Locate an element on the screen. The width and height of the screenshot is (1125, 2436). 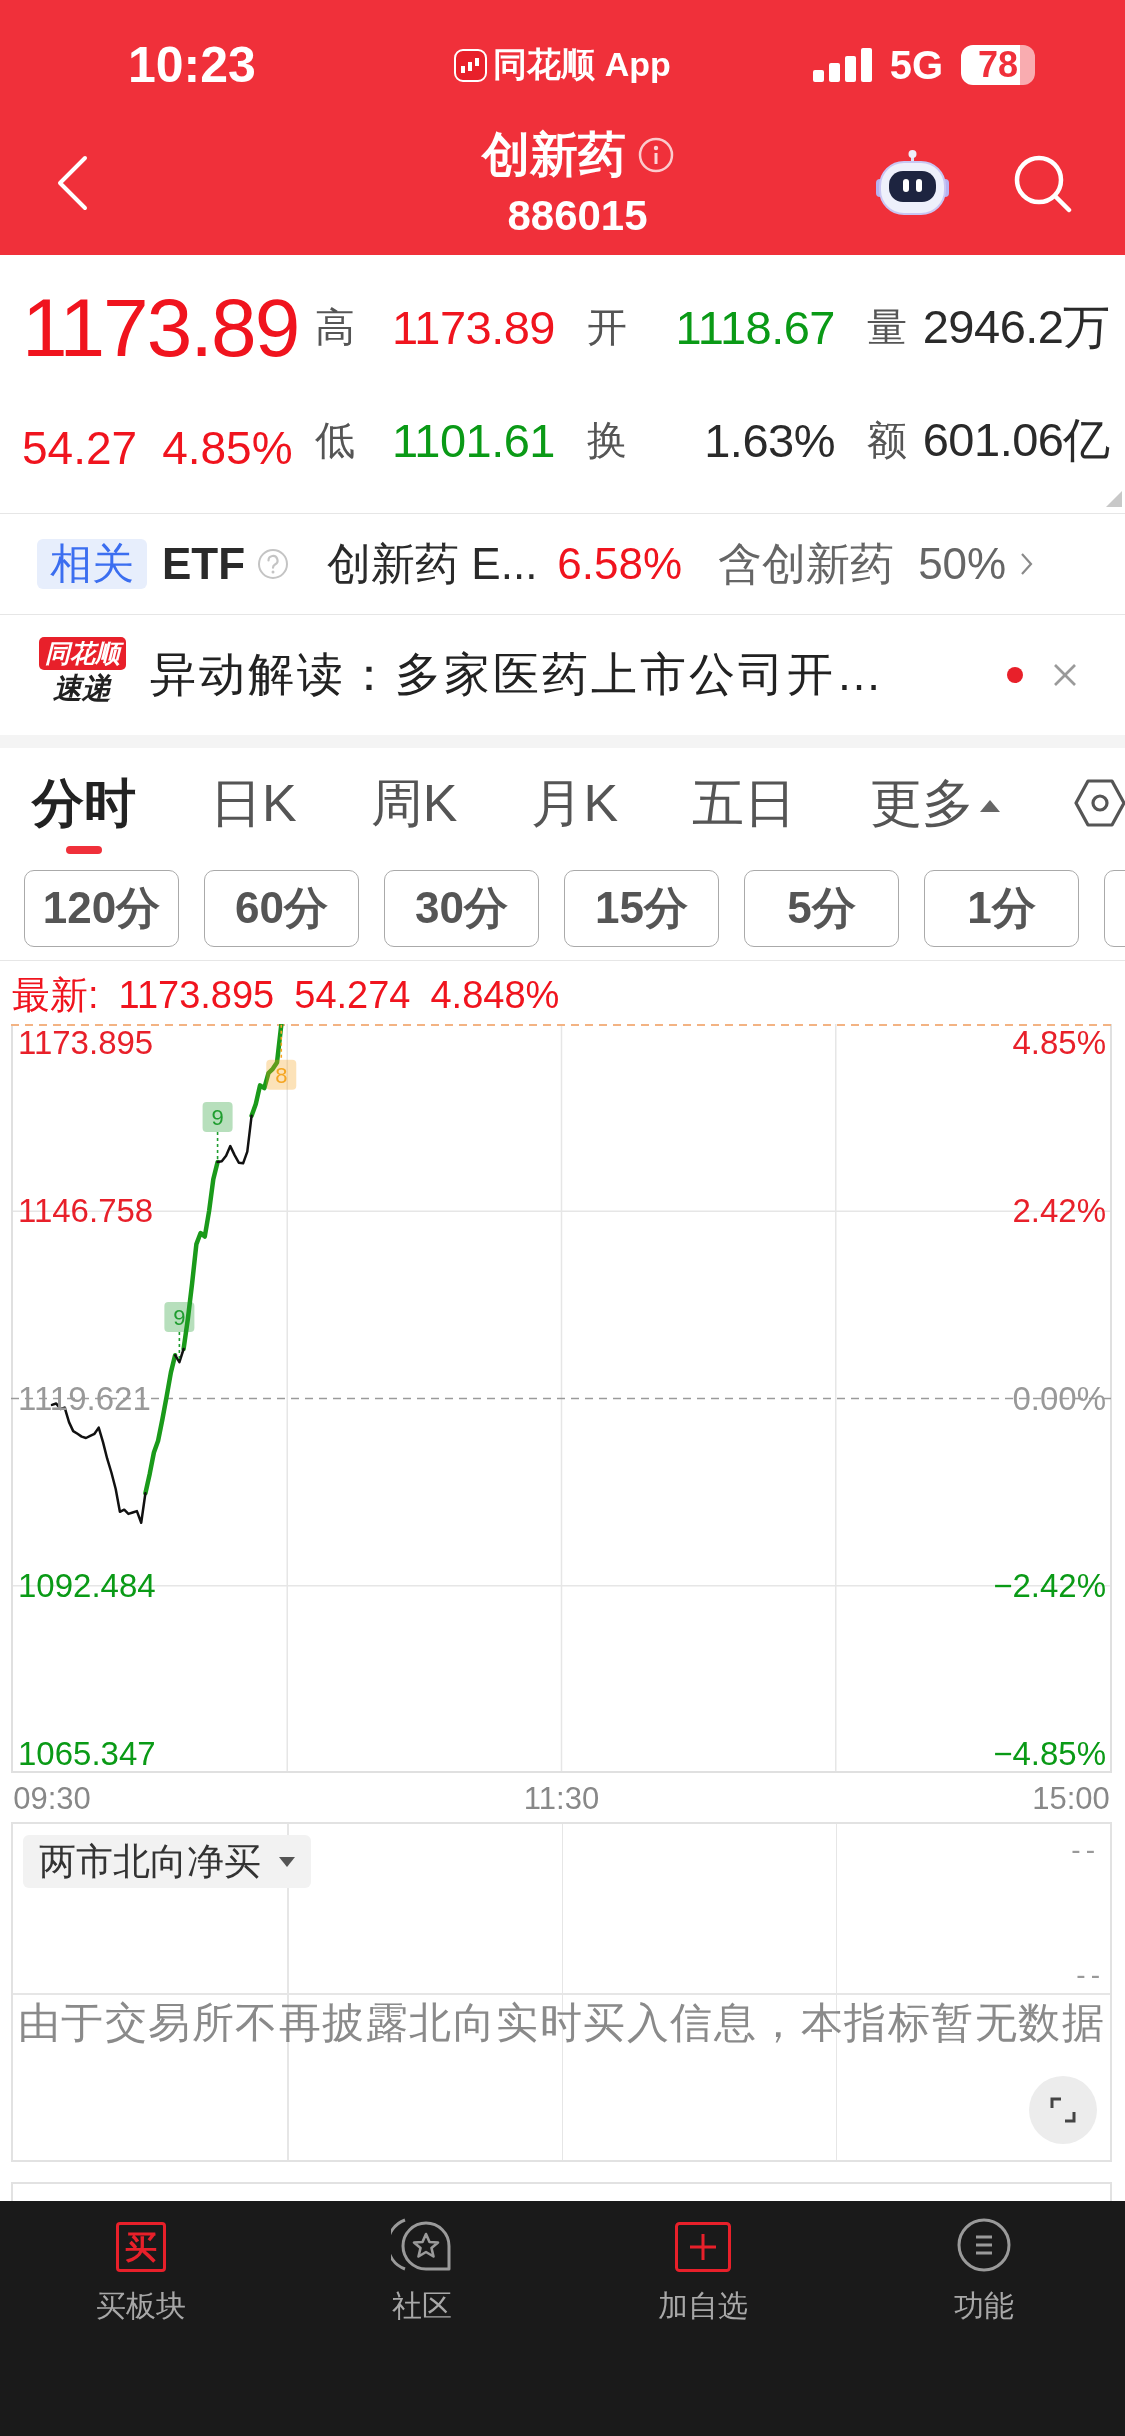
percent-axis-label: 0.00% is located at coordinates (1059, 1398).